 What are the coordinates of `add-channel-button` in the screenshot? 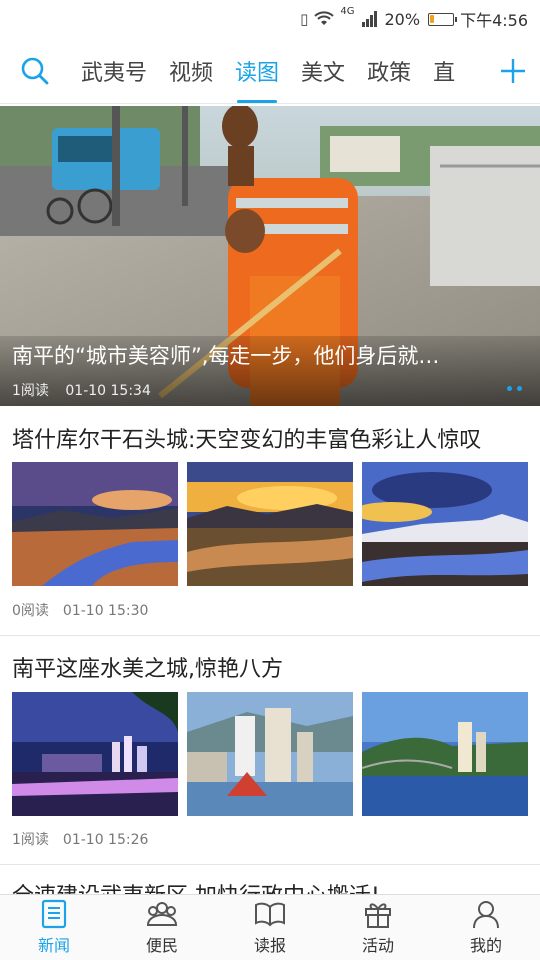 It's located at (513, 71).